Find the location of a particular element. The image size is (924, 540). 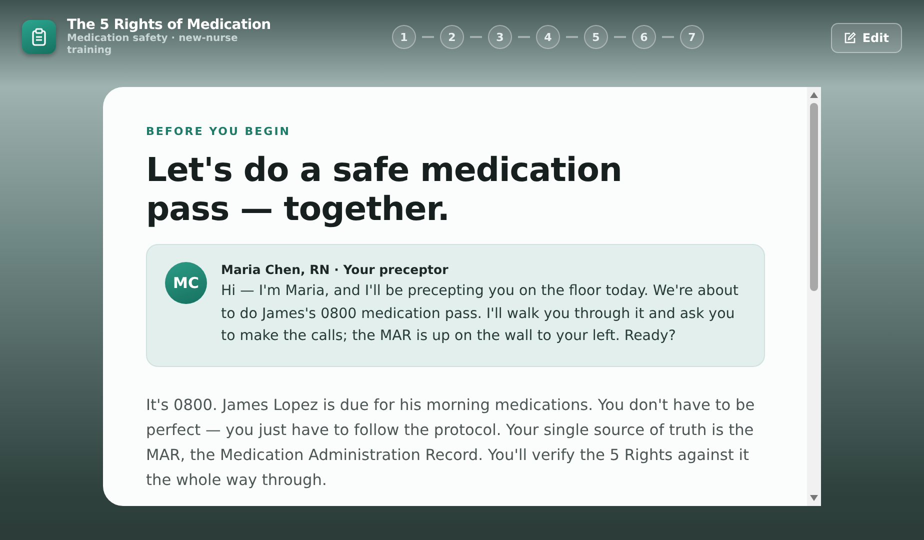

edit-button: Edit is located at coordinates (866, 38).